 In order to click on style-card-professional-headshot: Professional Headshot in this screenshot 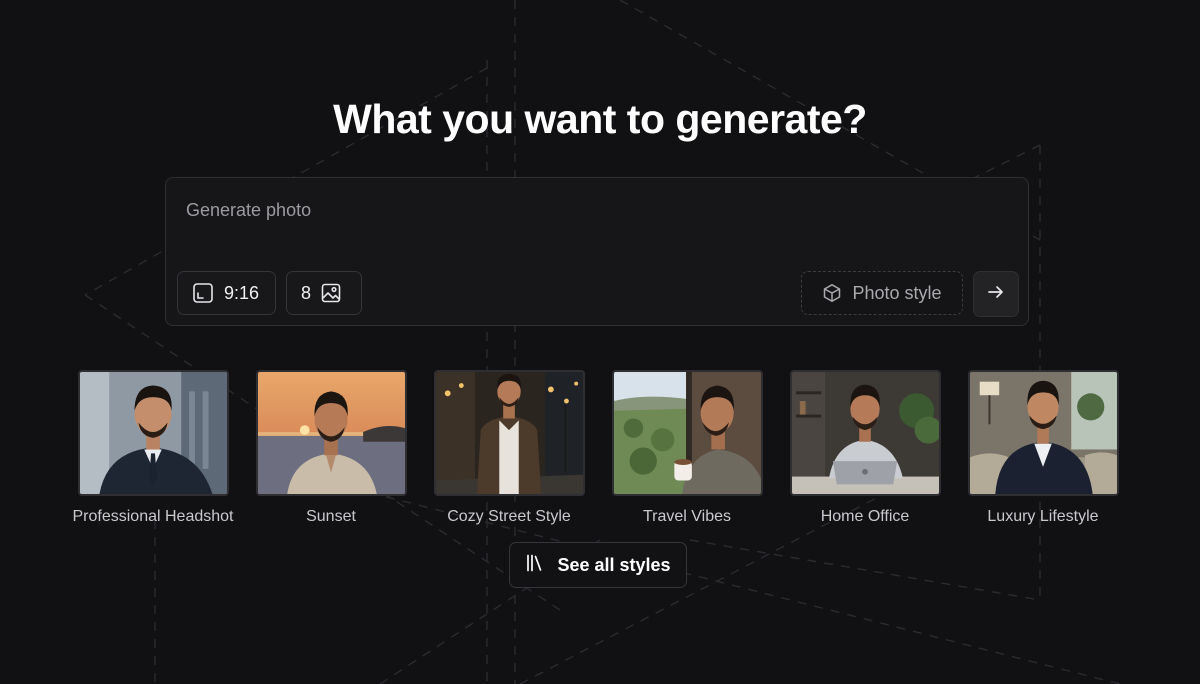, I will do `click(153, 448)`.